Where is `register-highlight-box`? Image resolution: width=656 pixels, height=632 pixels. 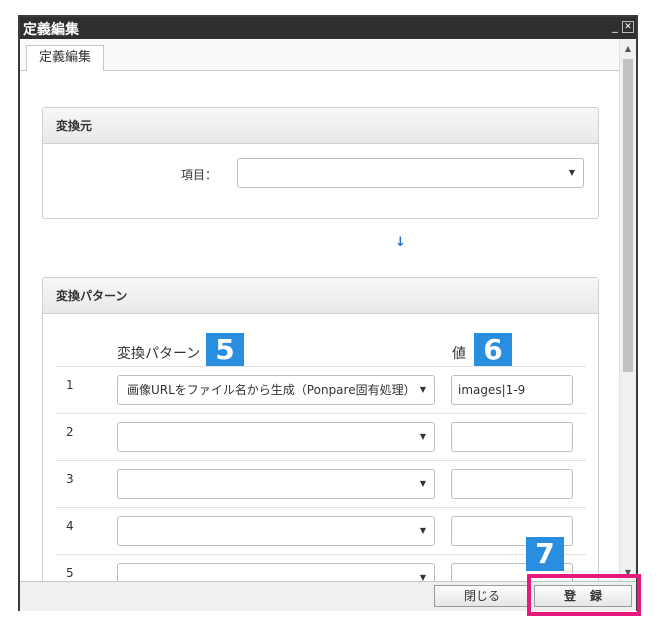
register-highlight-box is located at coordinates (584, 595).